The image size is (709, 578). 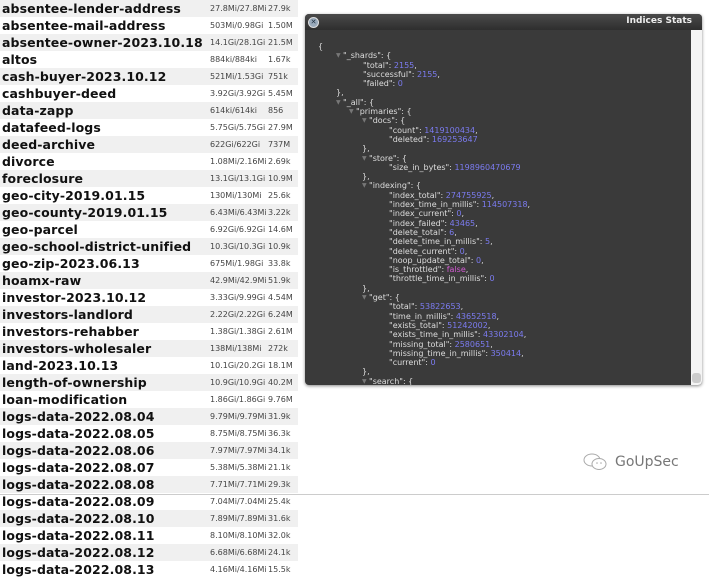 What do you see at coordinates (238, 535) in the screenshot?
I see `index-size: 8.10Mi/8.10Mi` at bounding box center [238, 535].